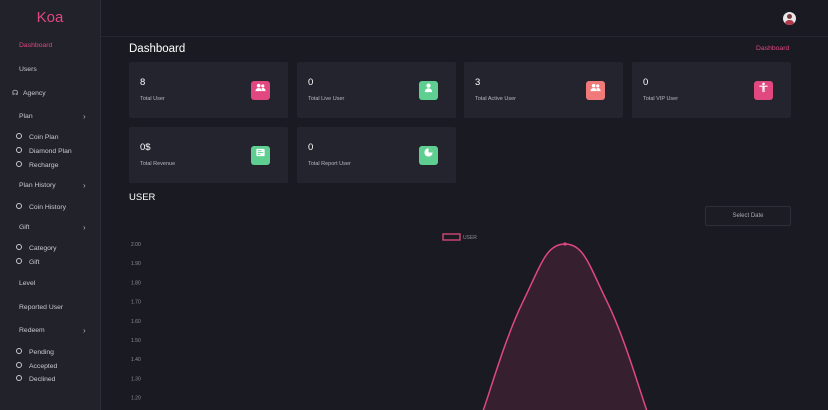 The image size is (828, 410). Describe the element at coordinates (136, 245) in the screenshot. I see `y-tick-label: 2.00` at that location.